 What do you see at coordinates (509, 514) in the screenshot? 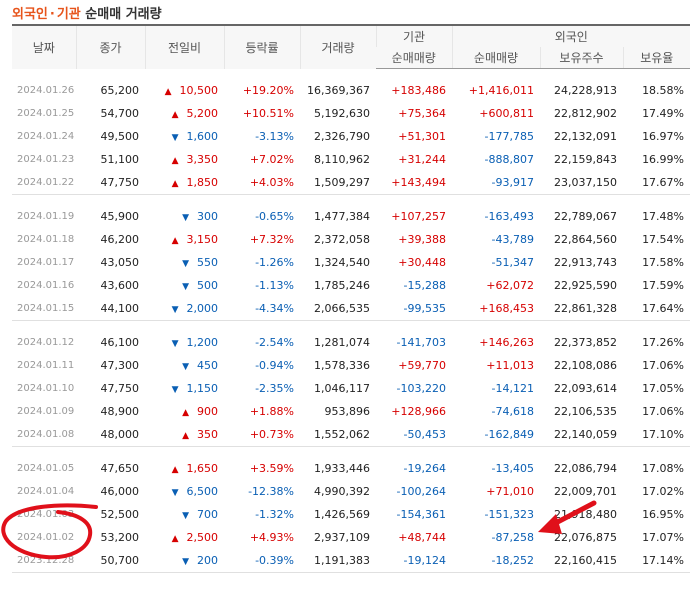
I see `foreign-net-cell: -151,323` at bounding box center [509, 514].